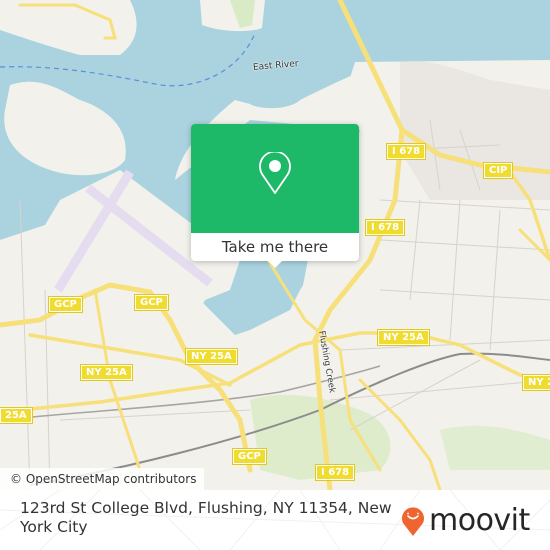  What do you see at coordinates (65, 304) in the screenshot?
I see `shield-gcp-west: GCP` at bounding box center [65, 304].